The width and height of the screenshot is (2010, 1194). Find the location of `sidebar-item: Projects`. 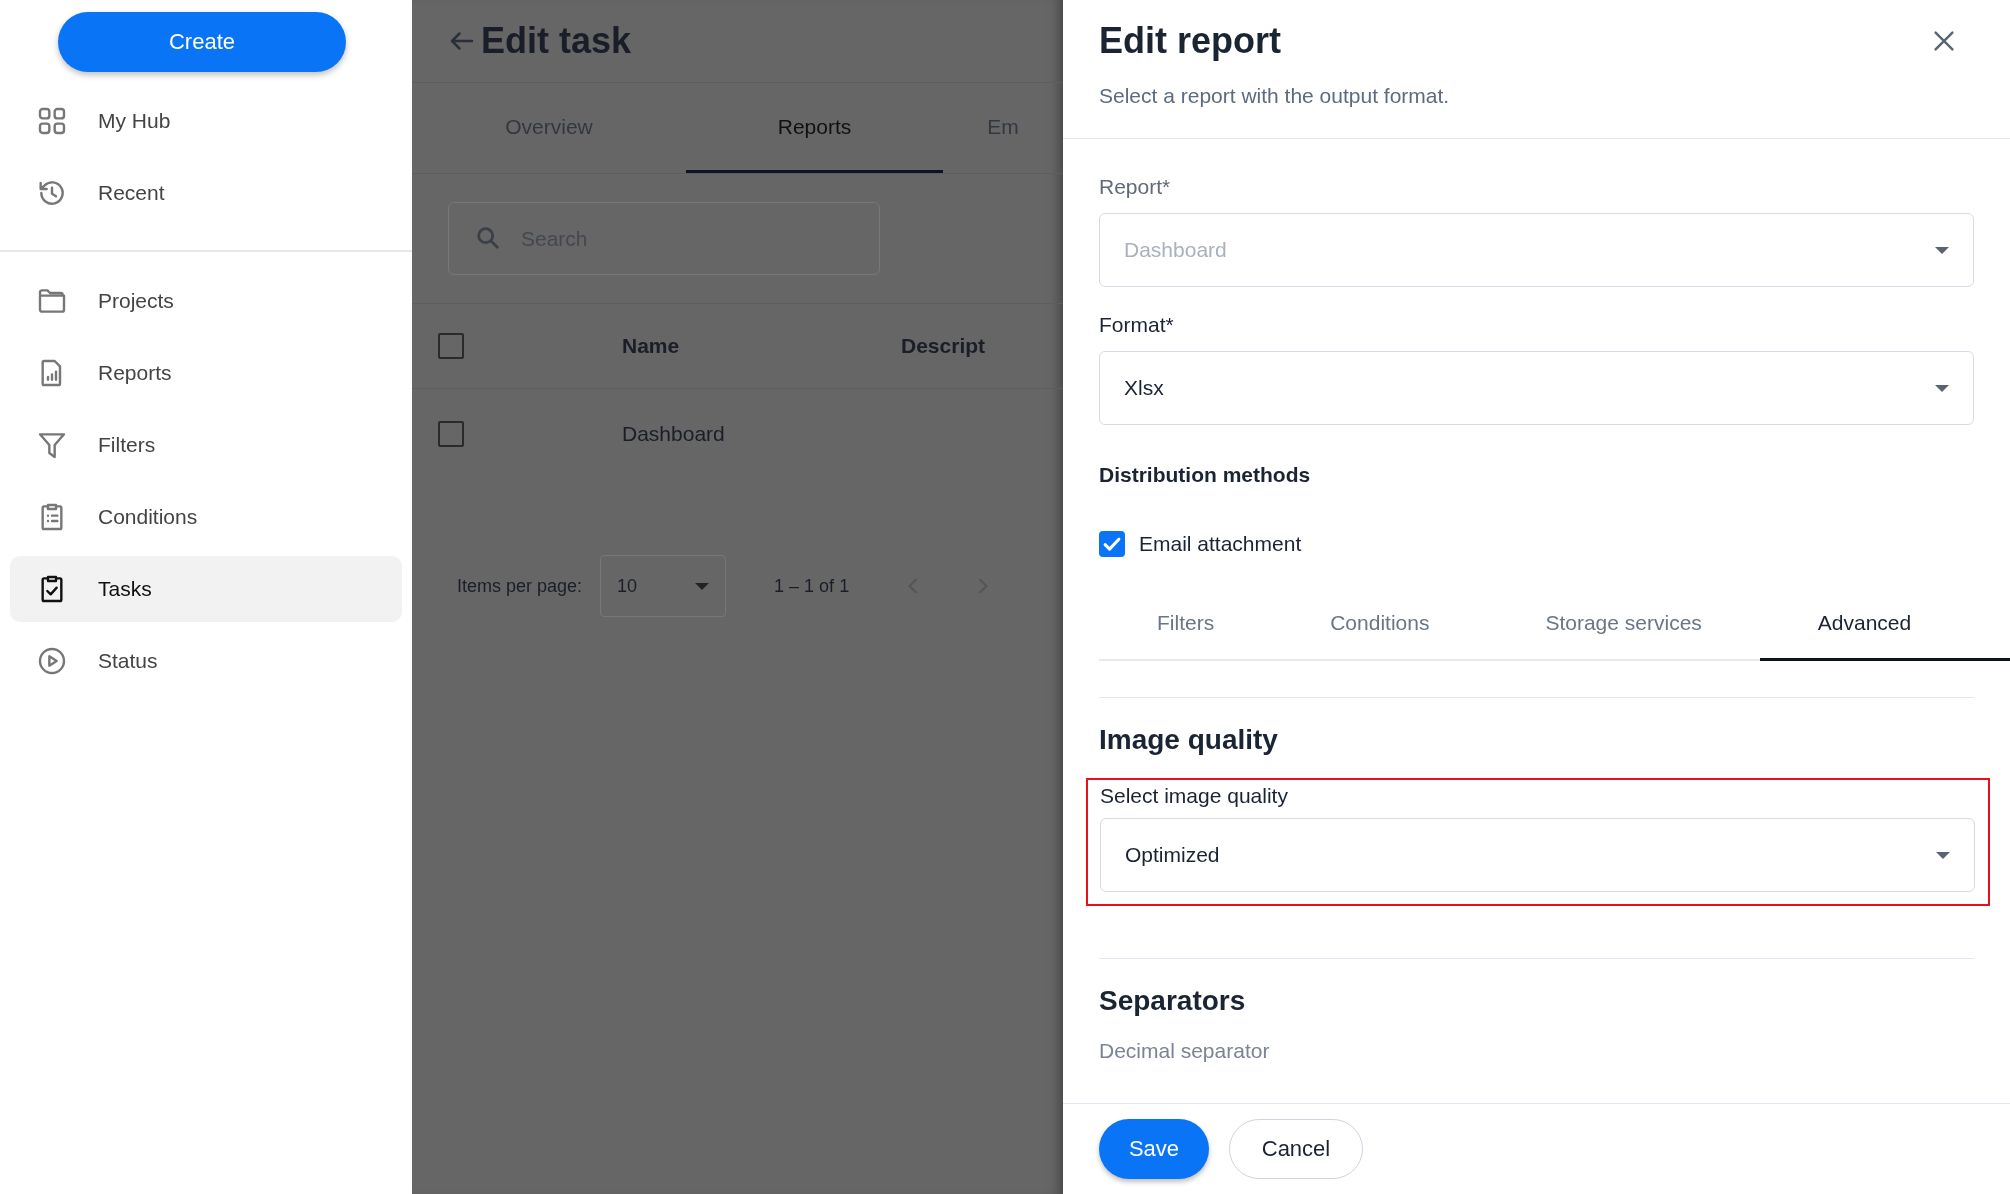

sidebar-item: Projects is located at coordinates (206, 301).